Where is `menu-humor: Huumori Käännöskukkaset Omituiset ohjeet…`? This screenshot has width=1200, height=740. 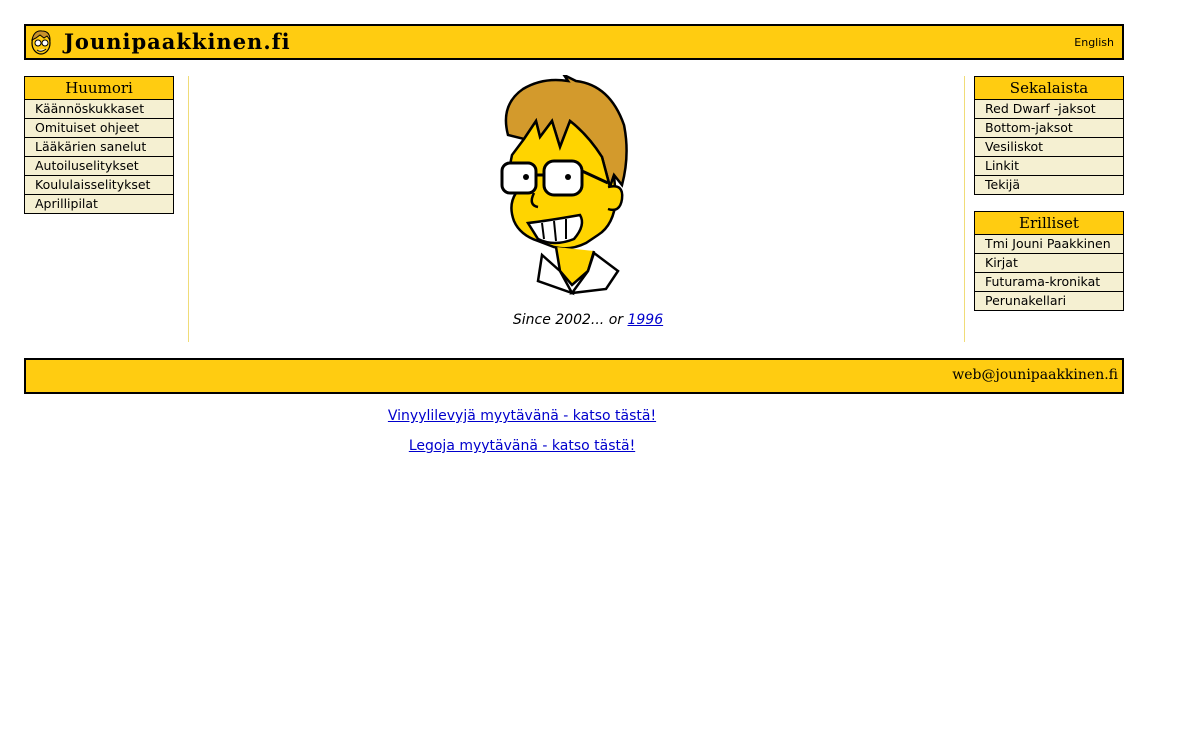
menu-humor: Huumori Käännöskukkaset Omituiset ohjeet… is located at coordinates (99, 145).